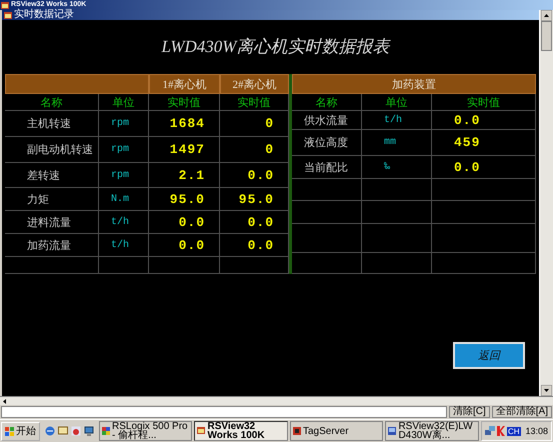  I want to click on media-icon, so click(76, 431).